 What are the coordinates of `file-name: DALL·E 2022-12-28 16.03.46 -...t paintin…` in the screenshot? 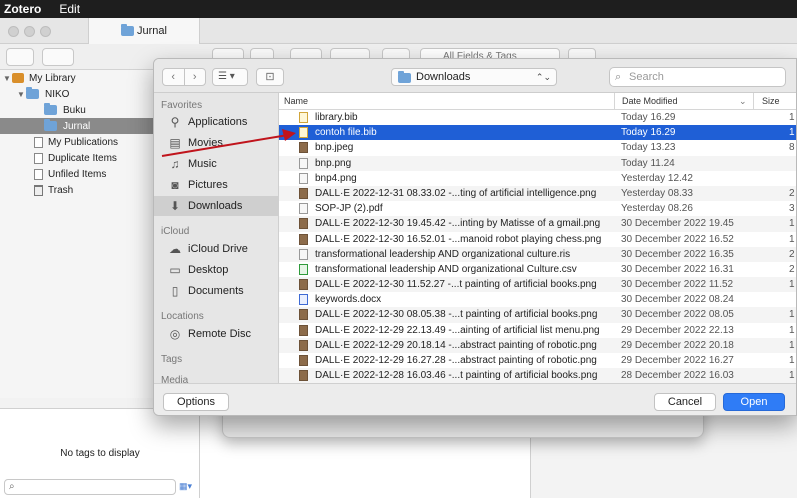 It's located at (456, 376).